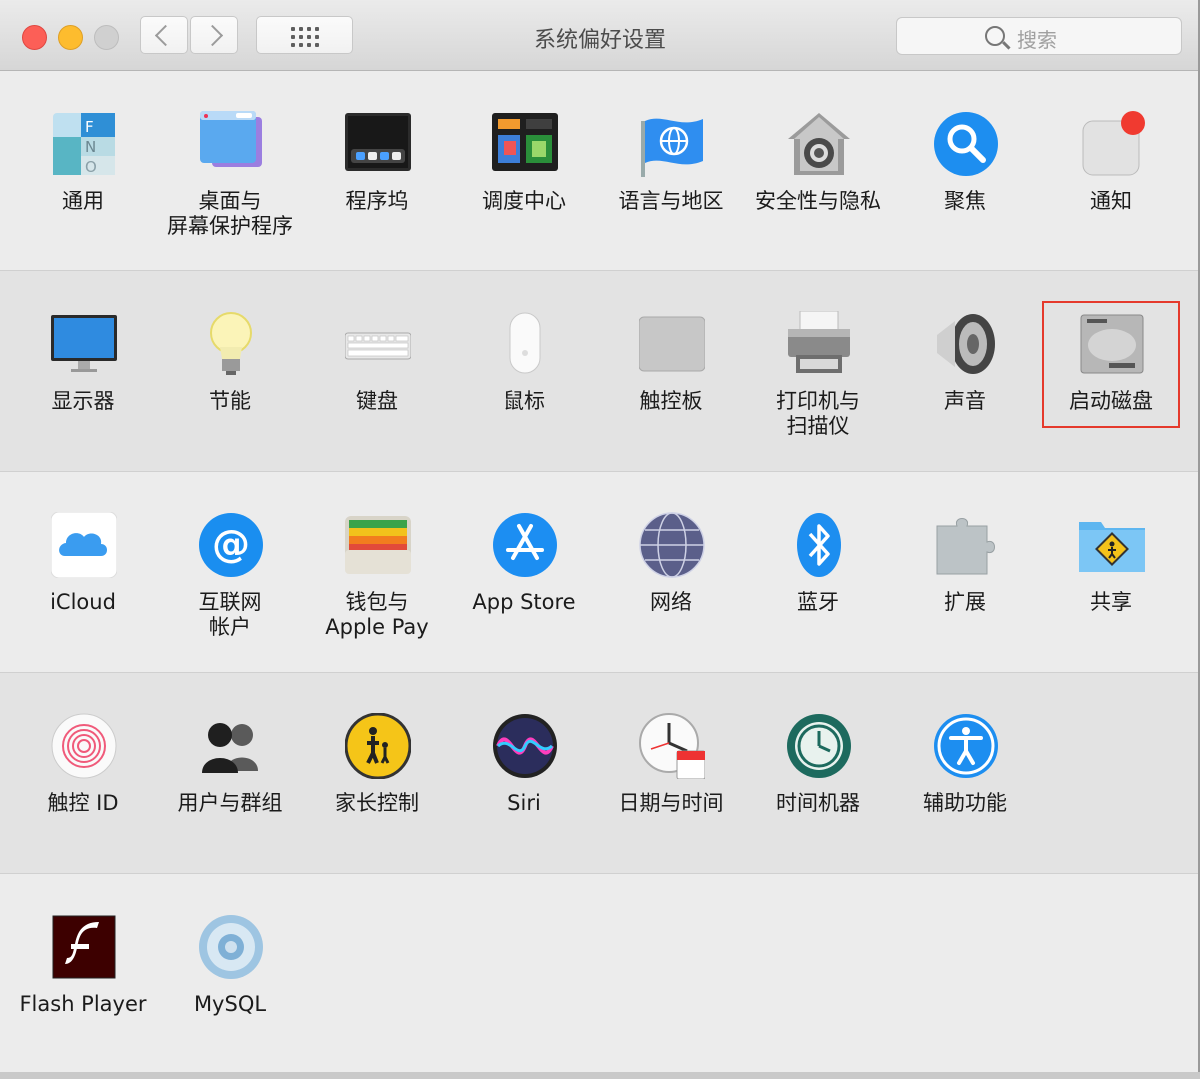  Describe the element at coordinates (524, 401) in the screenshot. I see `pane-label: 鼠标` at that location.